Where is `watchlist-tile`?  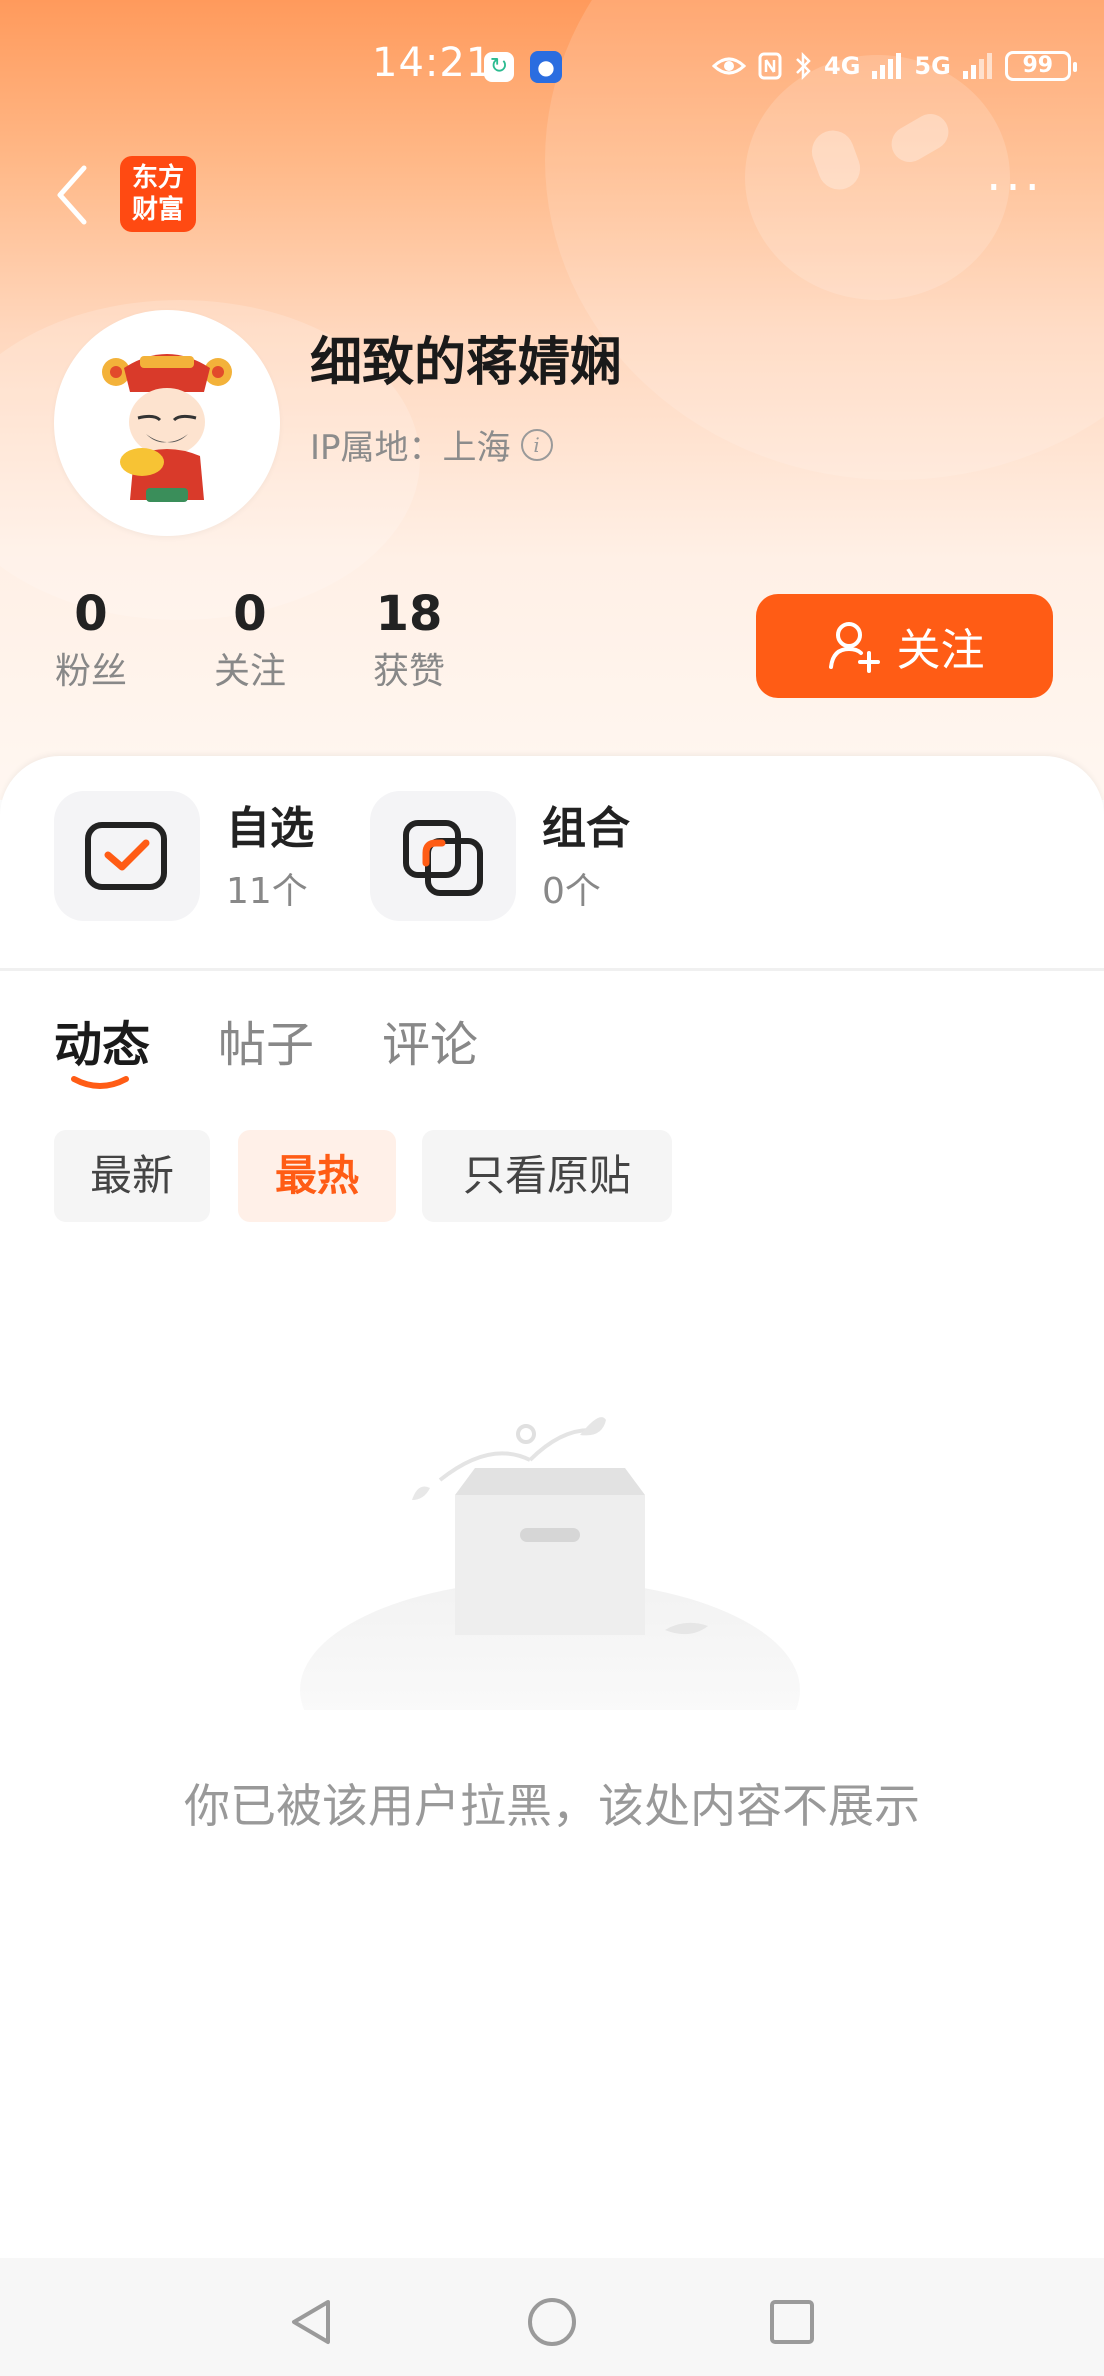 watchlist-tile is located at coordinates (127, 856).